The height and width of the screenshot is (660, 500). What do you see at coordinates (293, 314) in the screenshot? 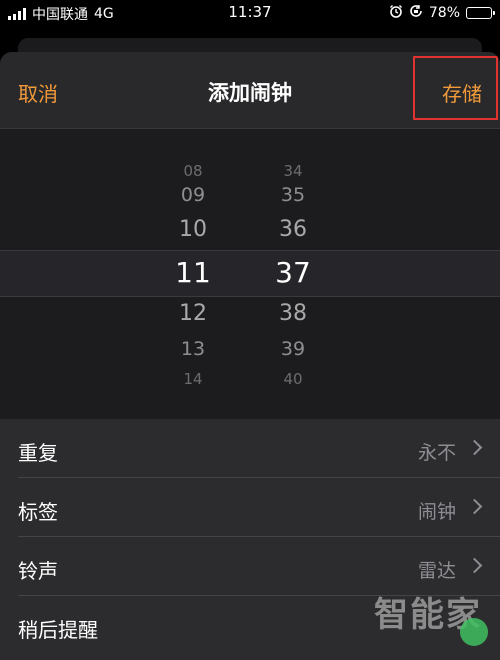
I see `minute-value: 38` at bounding box center [293, 314].